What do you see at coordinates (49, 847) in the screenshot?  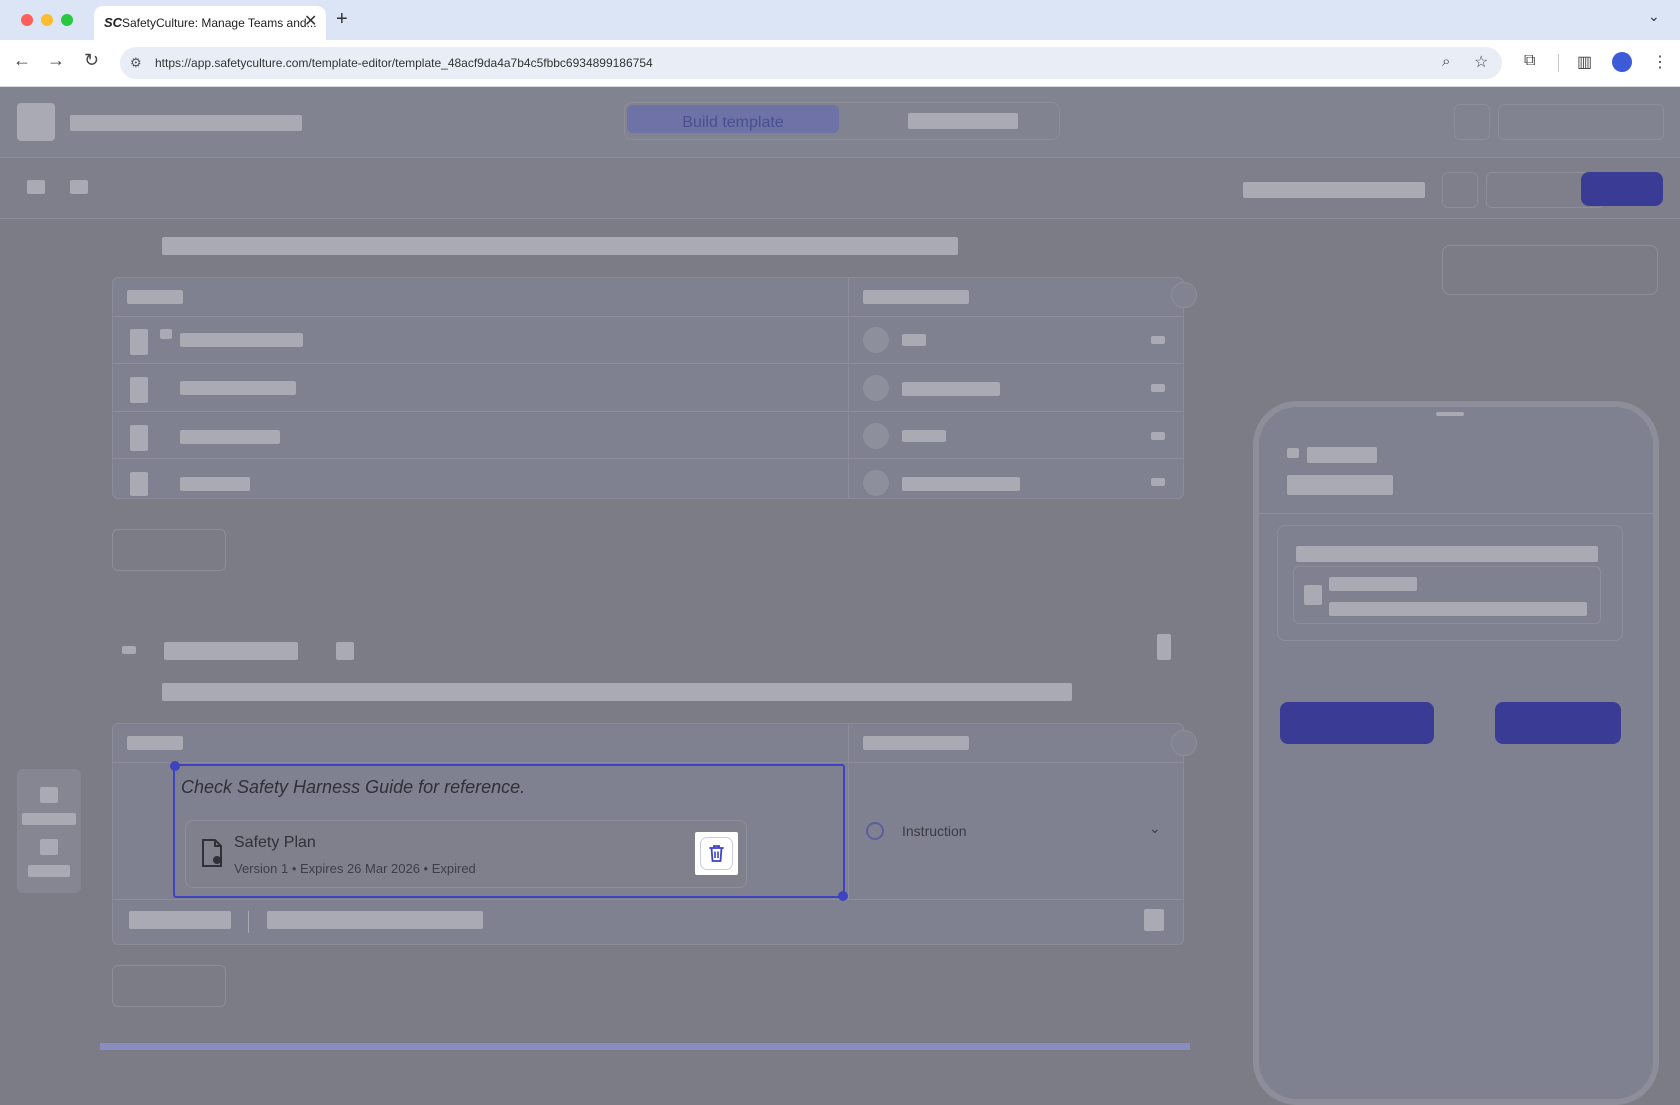 I see `add-section-icon` at bounding box center [49, 847].